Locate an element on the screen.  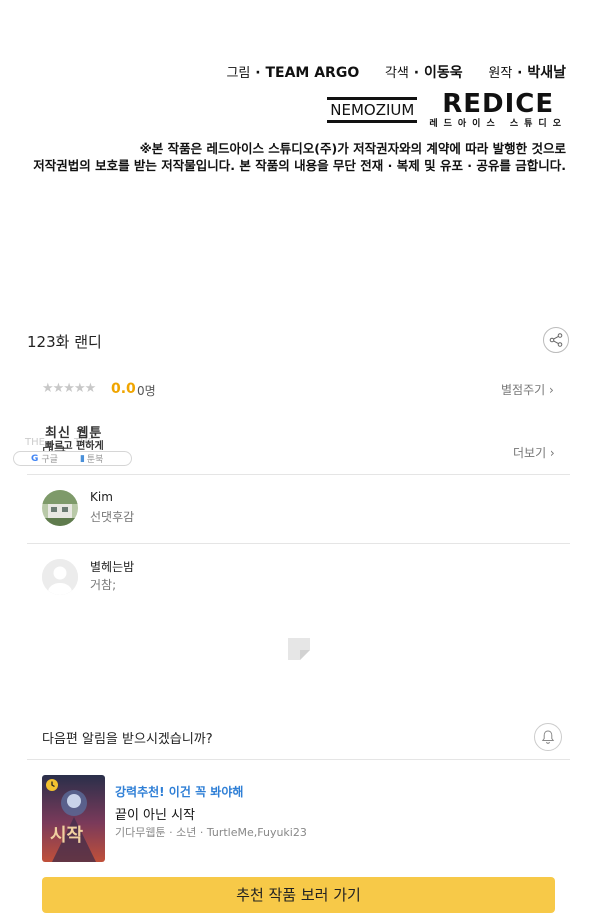
comments-more-link: 더보기 › is located at coordinates (534, 452).